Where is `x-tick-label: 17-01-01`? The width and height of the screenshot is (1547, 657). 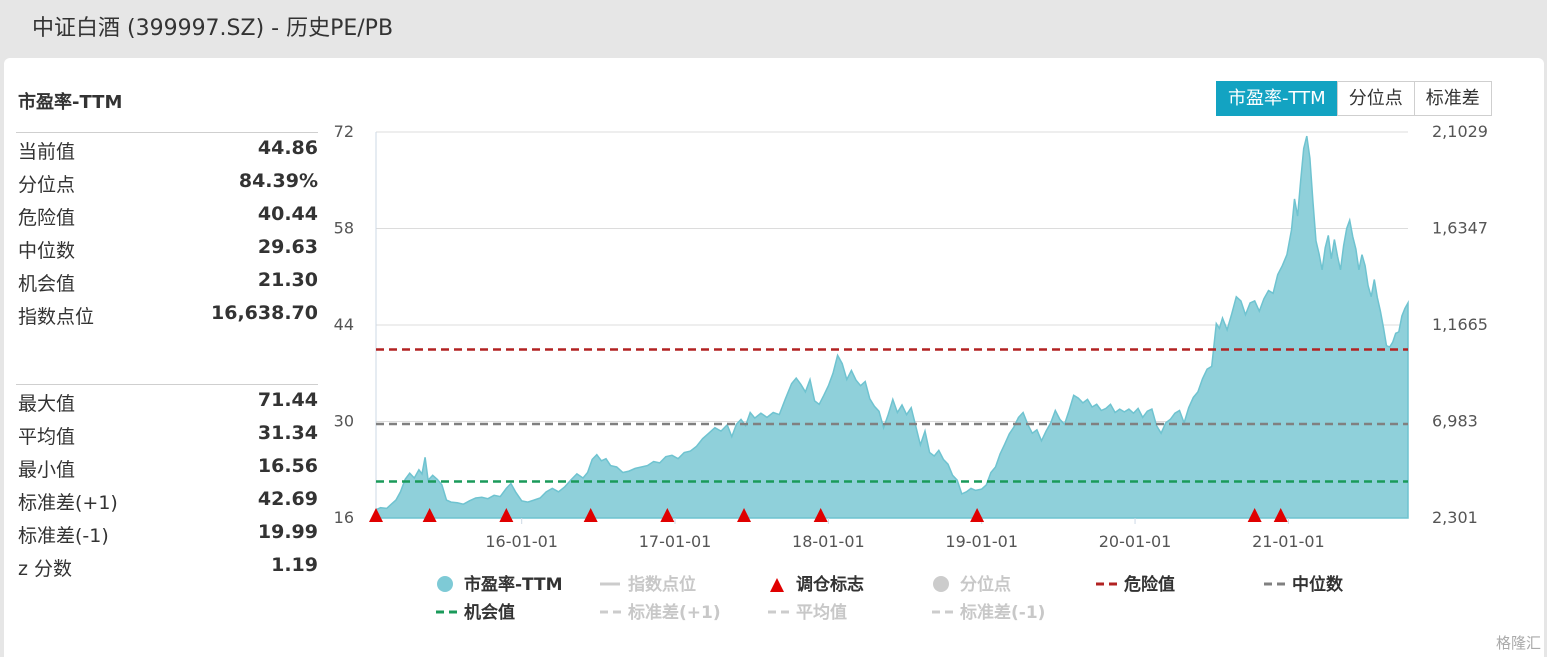 x-tick-label: 17-01-01 is located at coordinates (675, 541).